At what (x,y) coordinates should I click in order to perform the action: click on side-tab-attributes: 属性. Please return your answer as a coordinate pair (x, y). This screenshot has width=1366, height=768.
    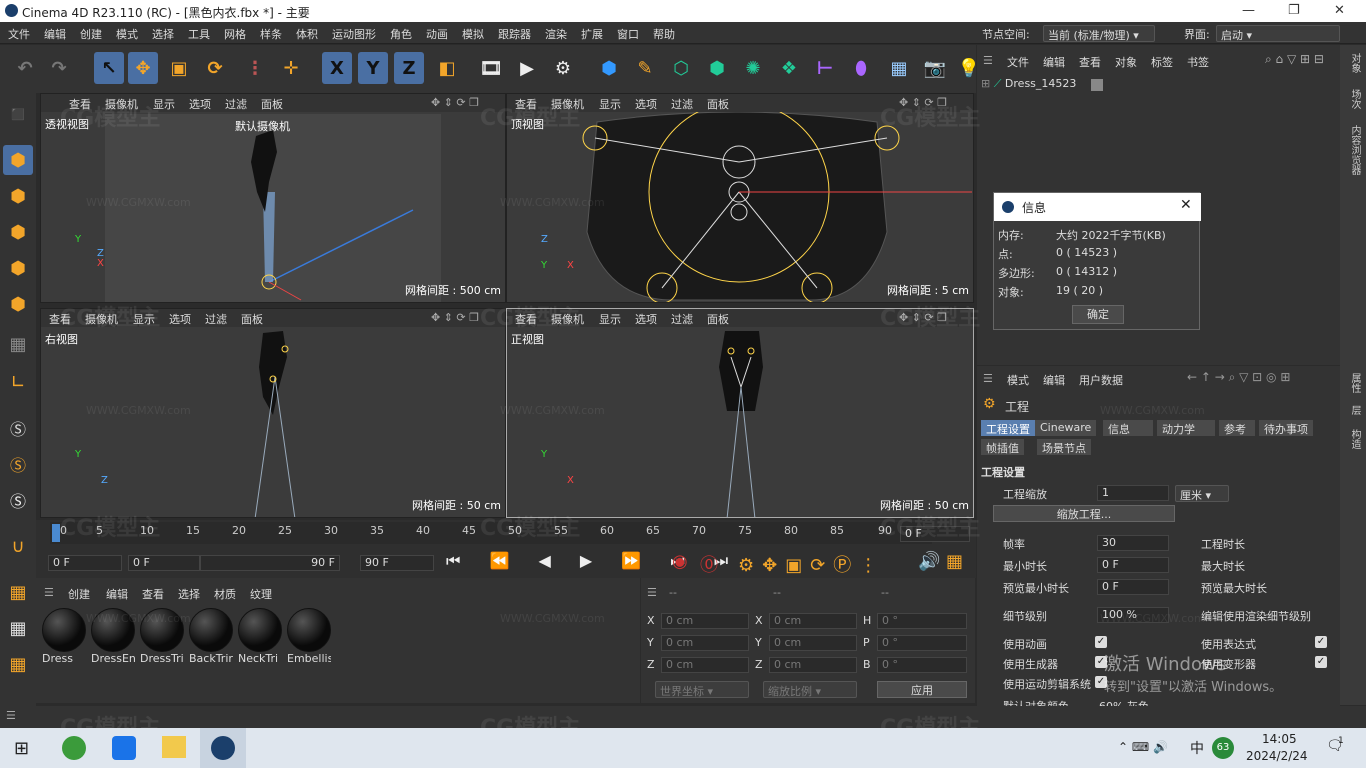
    Looking at the image, I should click on (1354, 383).